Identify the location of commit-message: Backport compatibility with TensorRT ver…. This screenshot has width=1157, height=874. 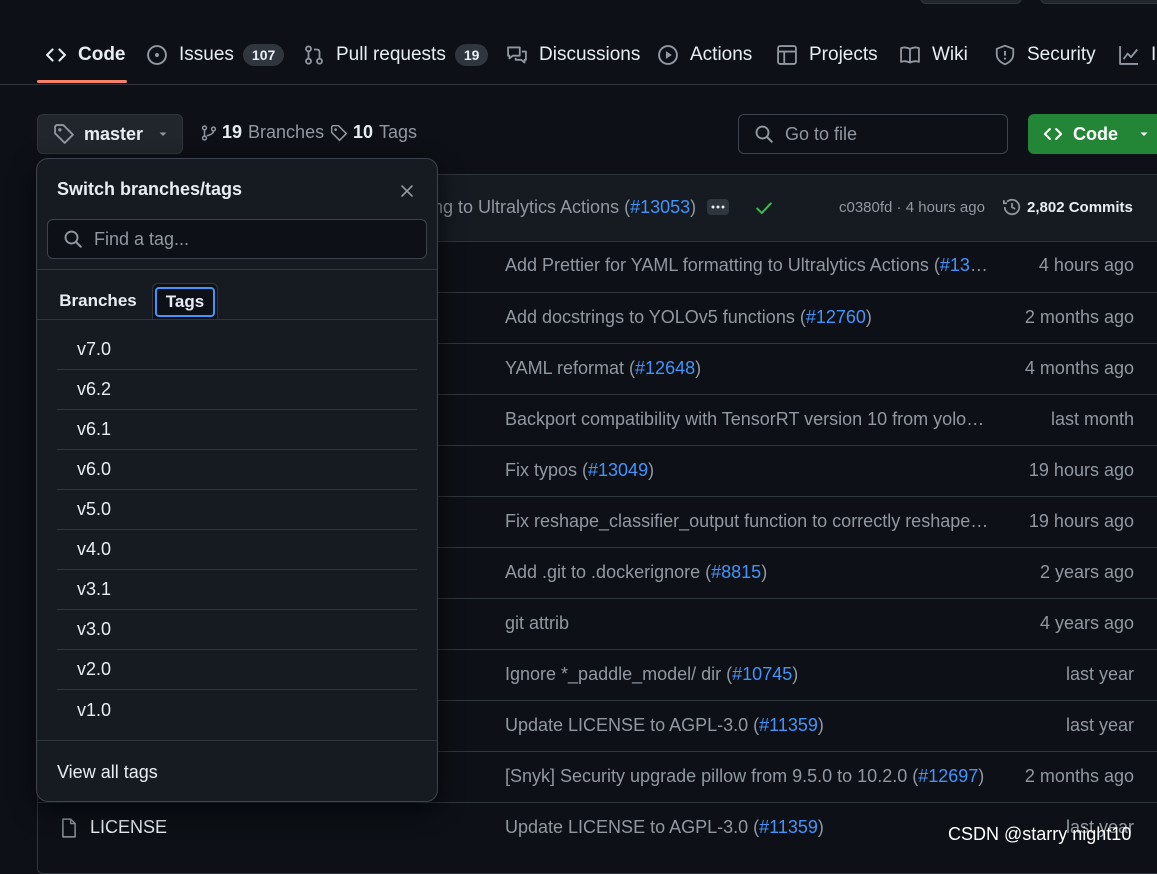
(747, 419).